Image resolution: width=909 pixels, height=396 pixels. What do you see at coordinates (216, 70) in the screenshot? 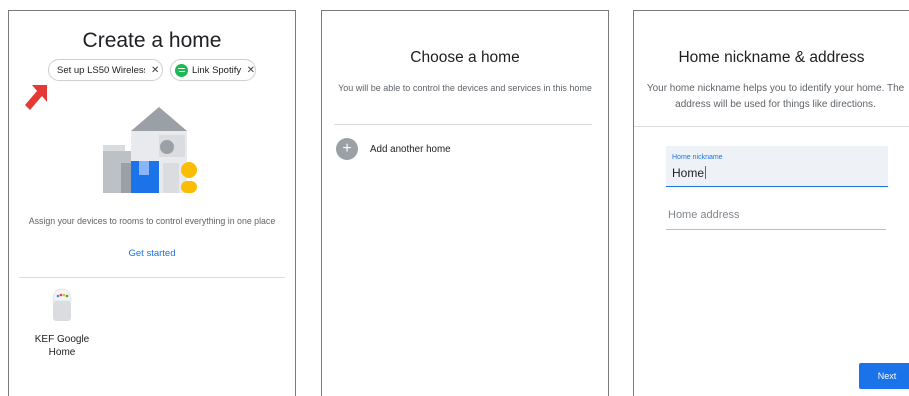
I see `link-spotify-chip-label: Link Spotify` at bounding box center [216, 70].